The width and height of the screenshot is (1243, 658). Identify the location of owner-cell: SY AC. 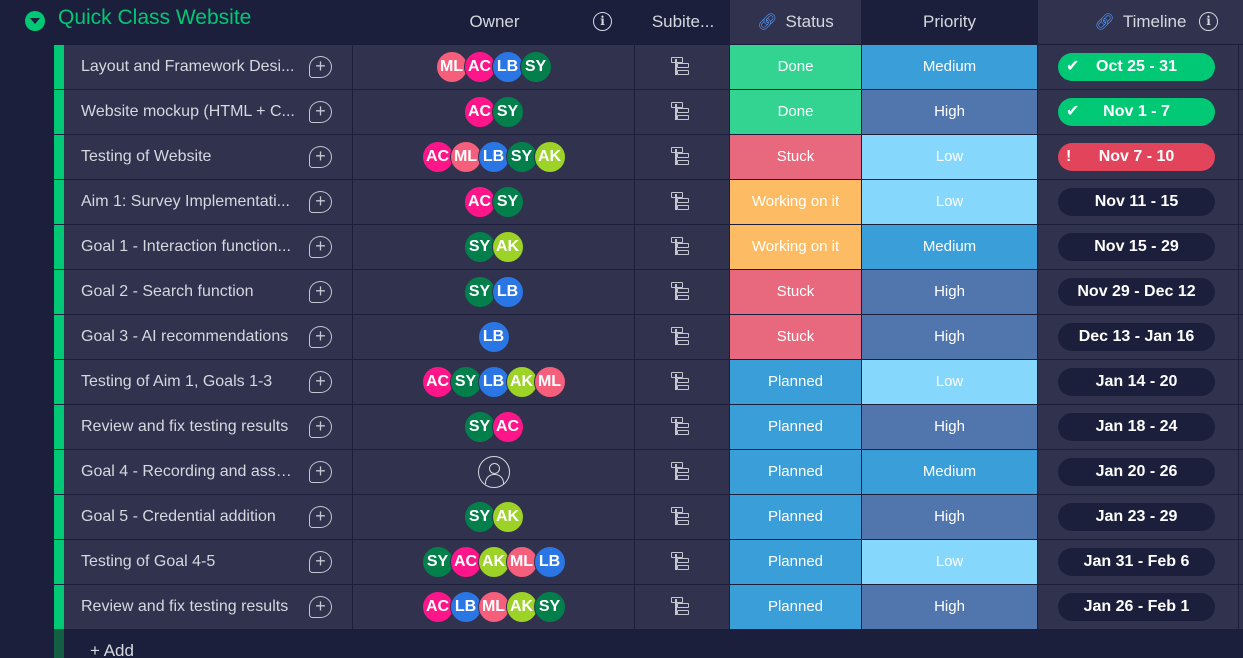
(493, 427).